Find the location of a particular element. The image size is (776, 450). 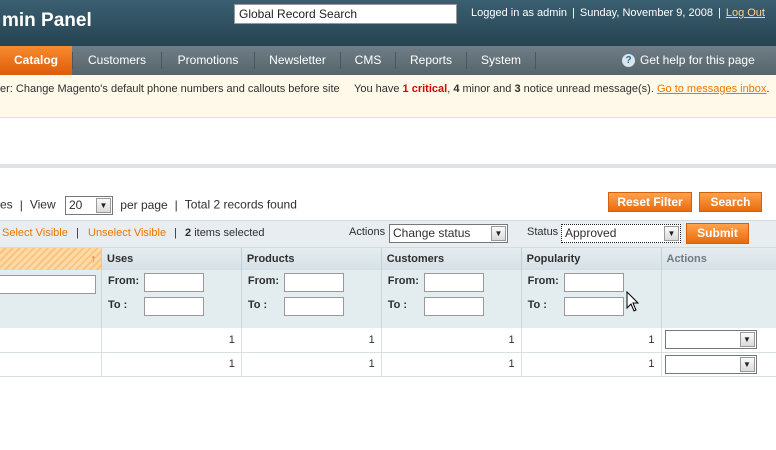

uses-from-input is located at coordinates (174, 282).